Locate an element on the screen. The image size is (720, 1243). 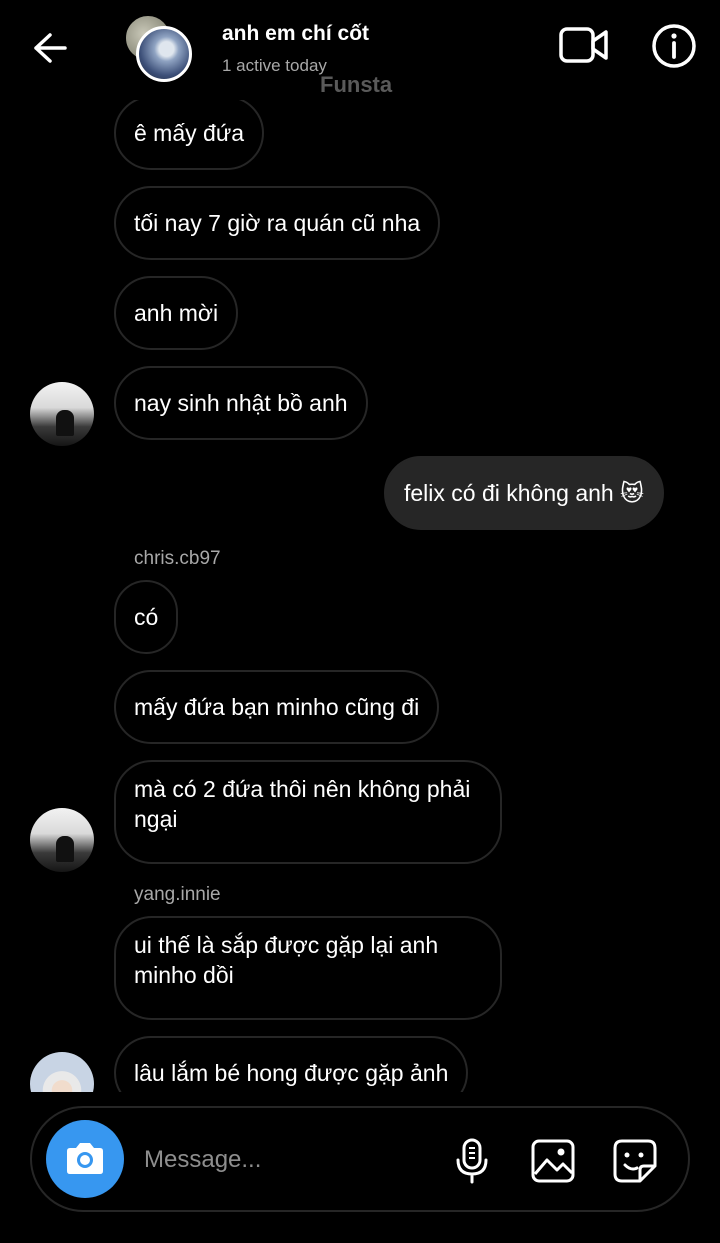
video-camera-icon is located at coordinates (583, 45).